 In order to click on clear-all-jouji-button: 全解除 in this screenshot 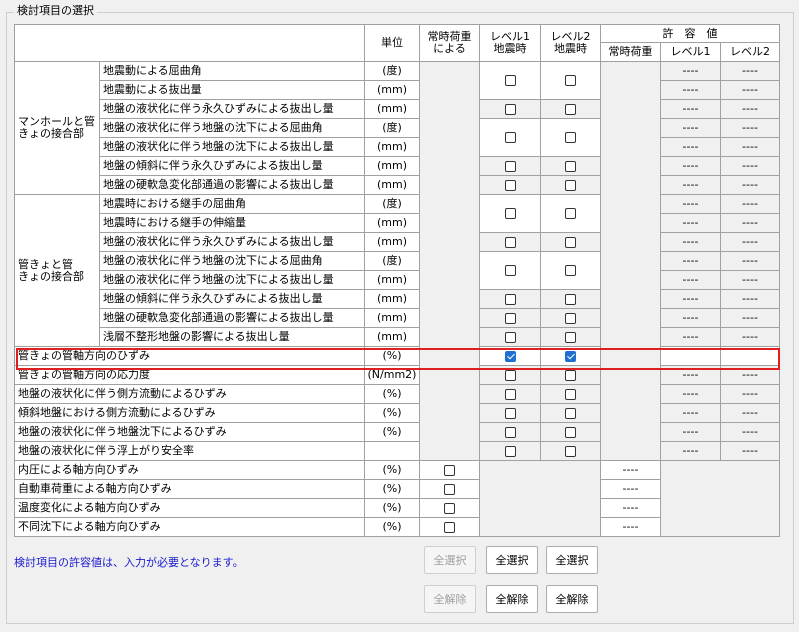, I will do `click(450, 599)`.